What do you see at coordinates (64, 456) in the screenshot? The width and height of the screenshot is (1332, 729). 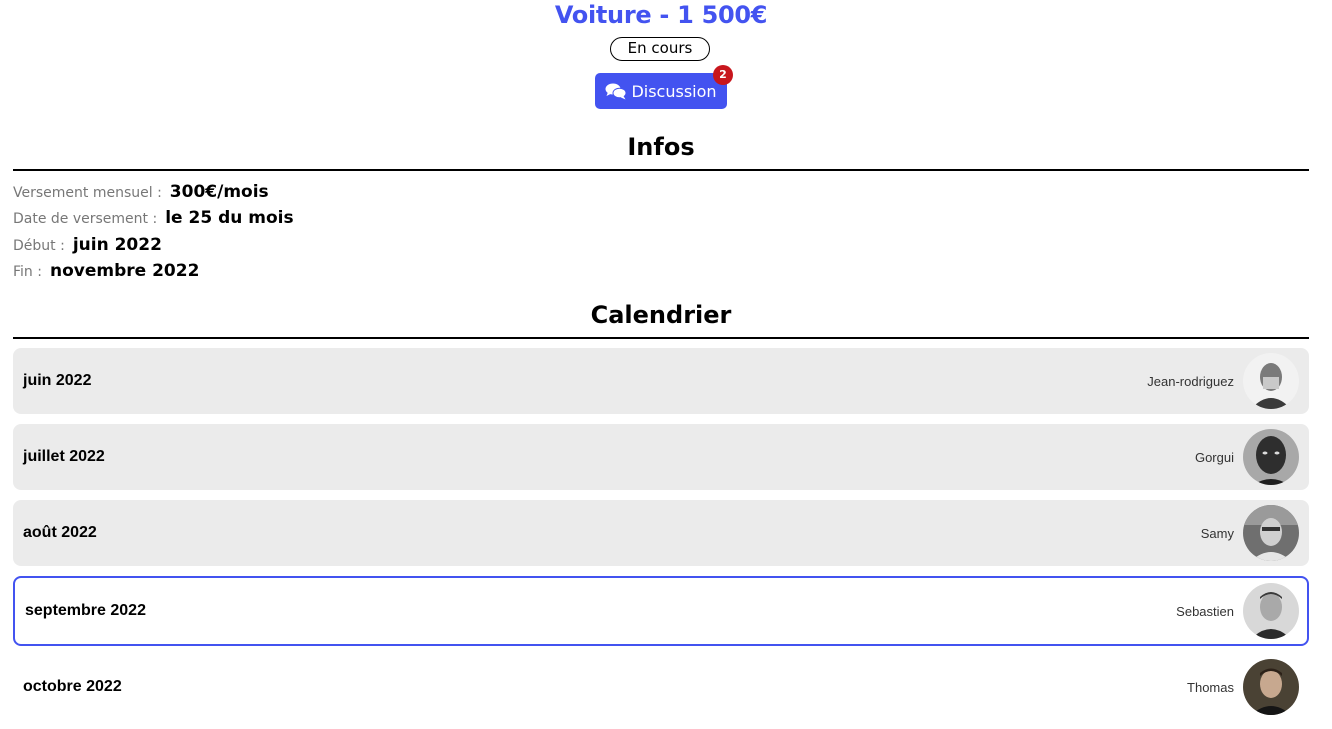 I see `calendar-month: juillet 2022` at bounding box center [64, 456].